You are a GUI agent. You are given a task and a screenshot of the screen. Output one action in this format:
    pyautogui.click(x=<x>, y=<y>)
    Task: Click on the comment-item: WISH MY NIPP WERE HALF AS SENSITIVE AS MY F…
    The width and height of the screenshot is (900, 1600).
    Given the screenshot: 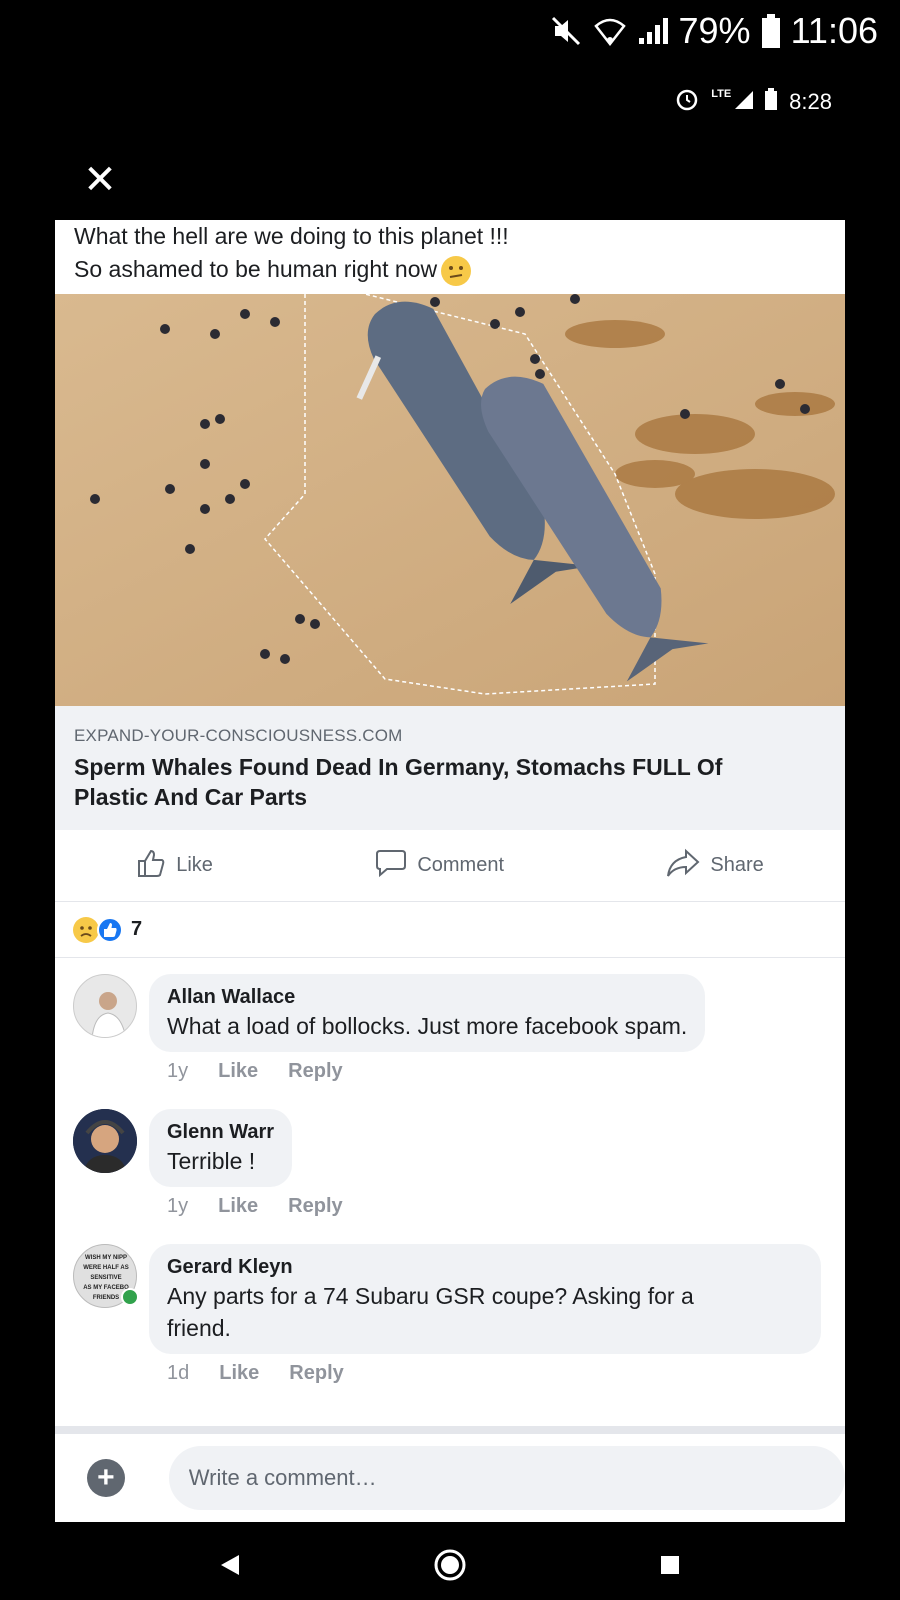 What is the action you would take?
    pyautogui.click(x=450, y=1314)
    